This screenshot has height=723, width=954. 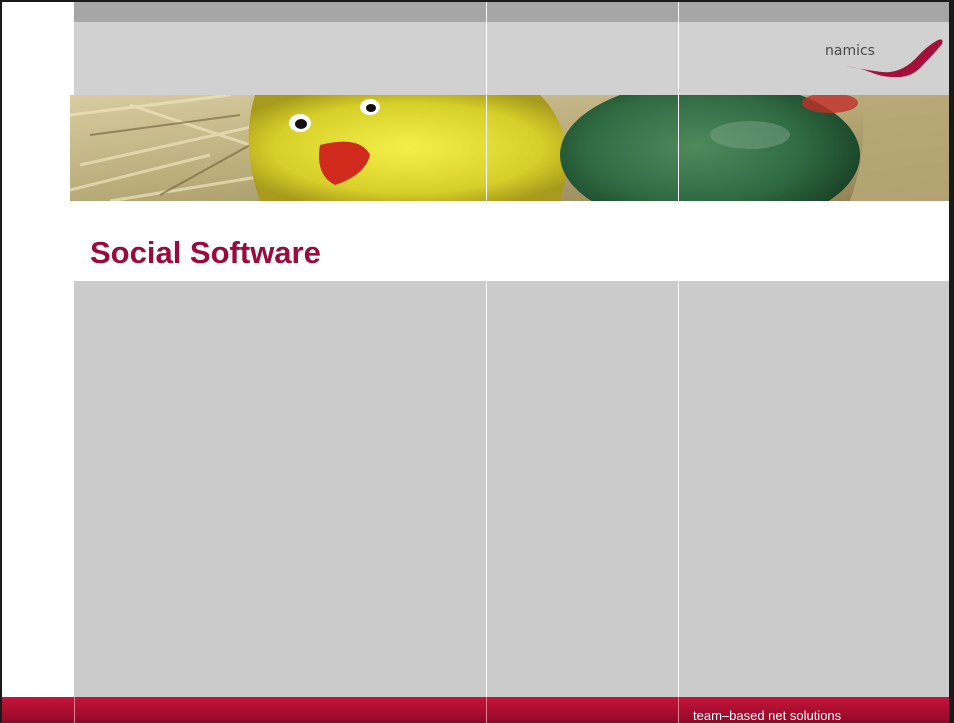 I want to click on header-band, so click(x=511, y=58).